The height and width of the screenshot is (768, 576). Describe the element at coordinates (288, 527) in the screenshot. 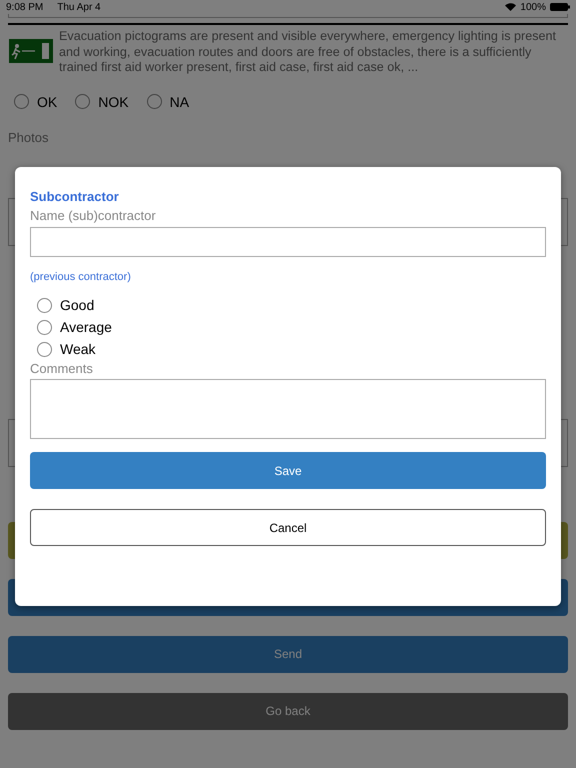

I see `cancel-button: Cancel` at that location.